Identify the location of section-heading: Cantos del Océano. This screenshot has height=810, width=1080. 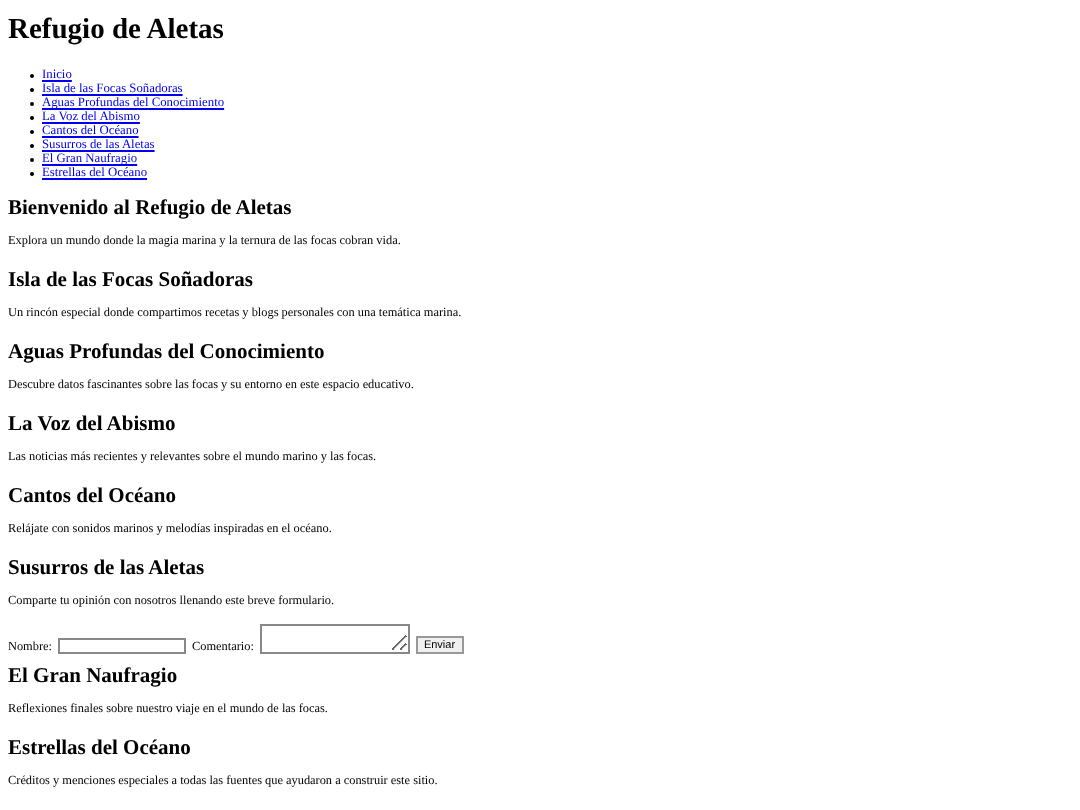
(93, 498).